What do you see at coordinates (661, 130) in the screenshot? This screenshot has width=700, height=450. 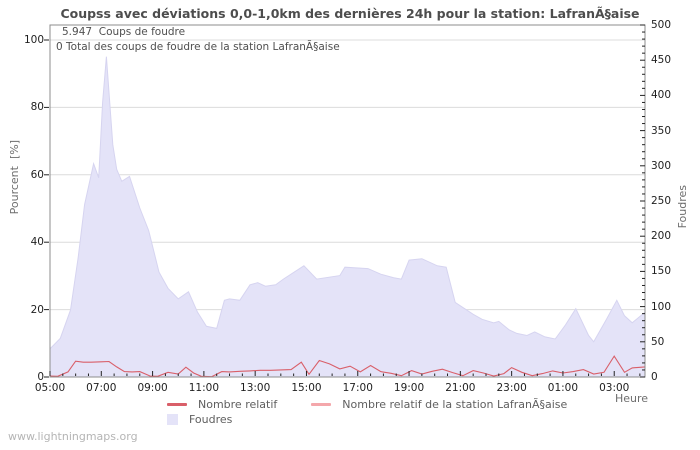 I see `y-right-tick-label: 350` at bounding box center [661, 130].